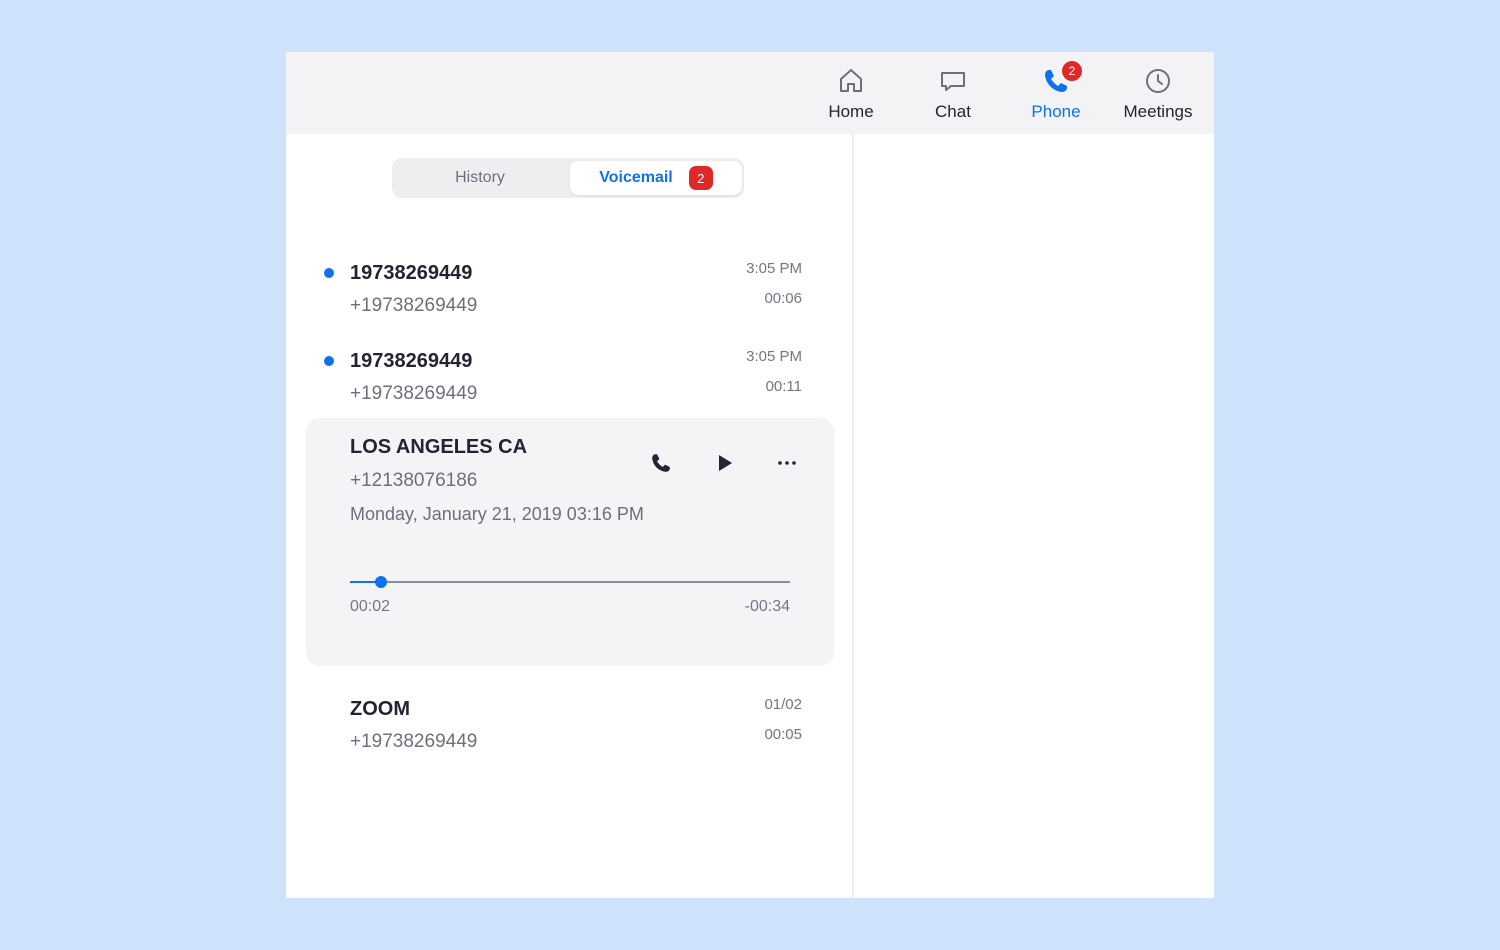 Image resolution: width=1500 pixels, height=950 pixels. What do you see at coordinates (1158, 81) in the screenshot?
I see `clock-icon` at bounding box center [1158, 81].